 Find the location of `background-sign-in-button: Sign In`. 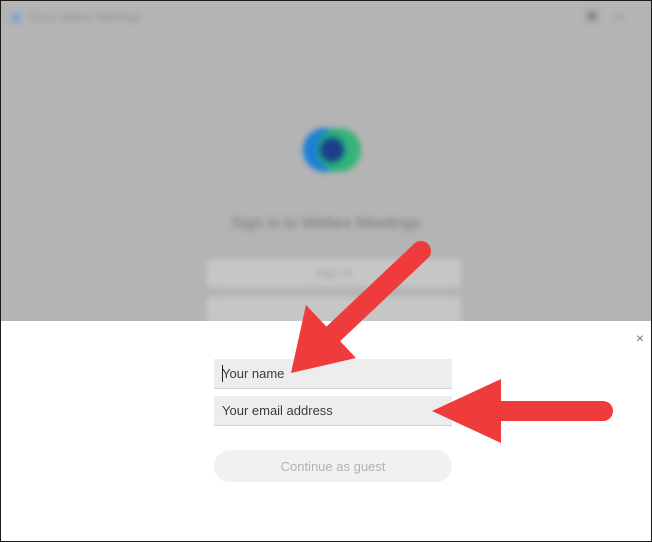

background-sign-in-button: Sign In is located at coordinates (334, 273).